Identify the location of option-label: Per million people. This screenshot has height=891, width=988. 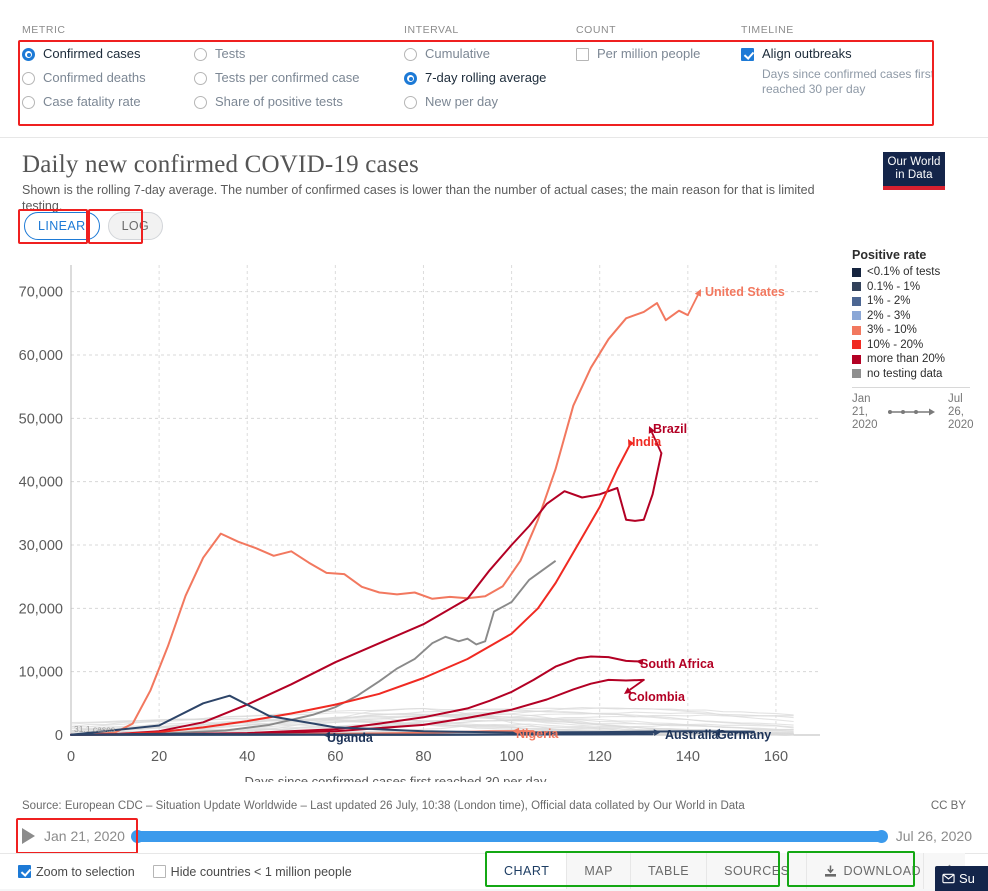
(649, 53).